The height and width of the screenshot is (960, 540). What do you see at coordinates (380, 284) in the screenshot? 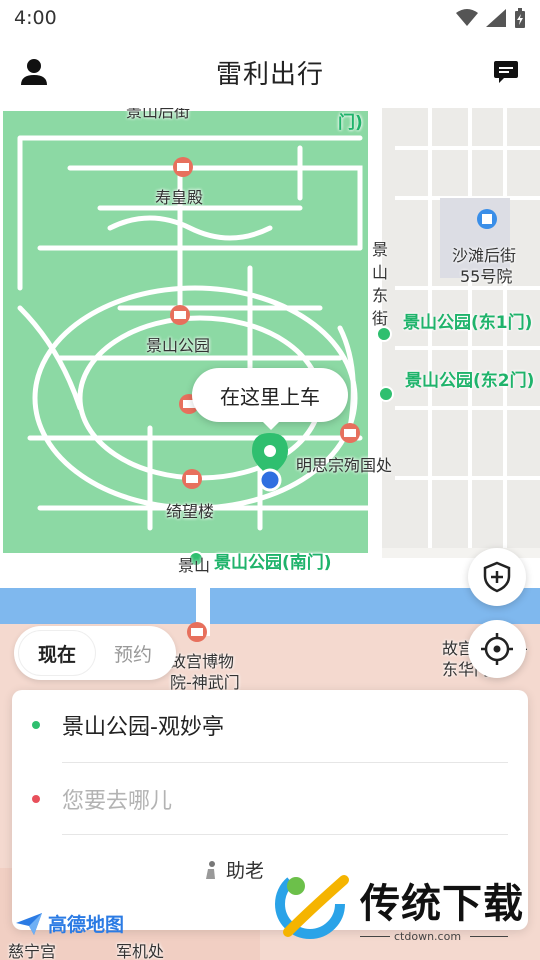
I see `map-label: 景山东街` at bounding box center [380, 284].